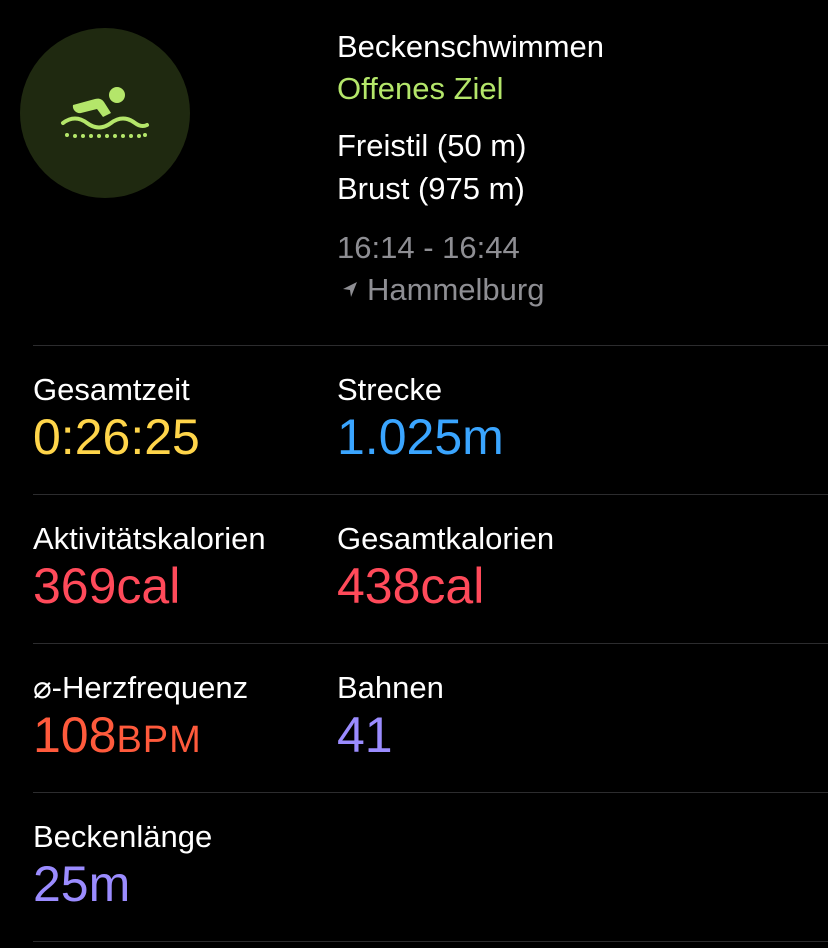  Describe the element at coordinates (183, 568) in the screenshot. I see `metric-active-calories: Aktivitätskalorien 369cal` at that location.